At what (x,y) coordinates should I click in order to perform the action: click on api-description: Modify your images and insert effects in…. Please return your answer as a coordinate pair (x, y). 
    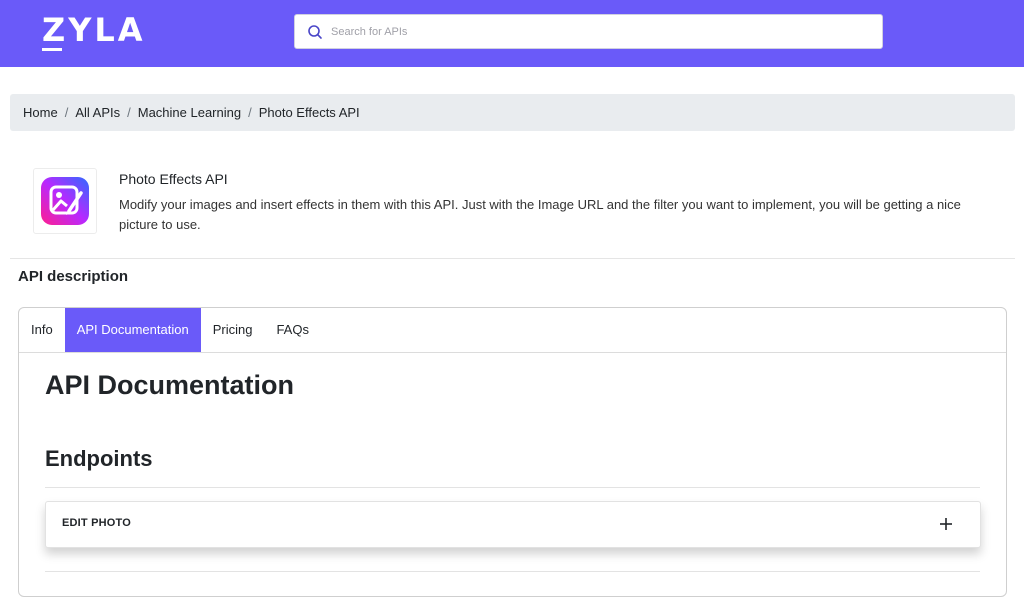
    Looking at the image, I should click on (540, 214).